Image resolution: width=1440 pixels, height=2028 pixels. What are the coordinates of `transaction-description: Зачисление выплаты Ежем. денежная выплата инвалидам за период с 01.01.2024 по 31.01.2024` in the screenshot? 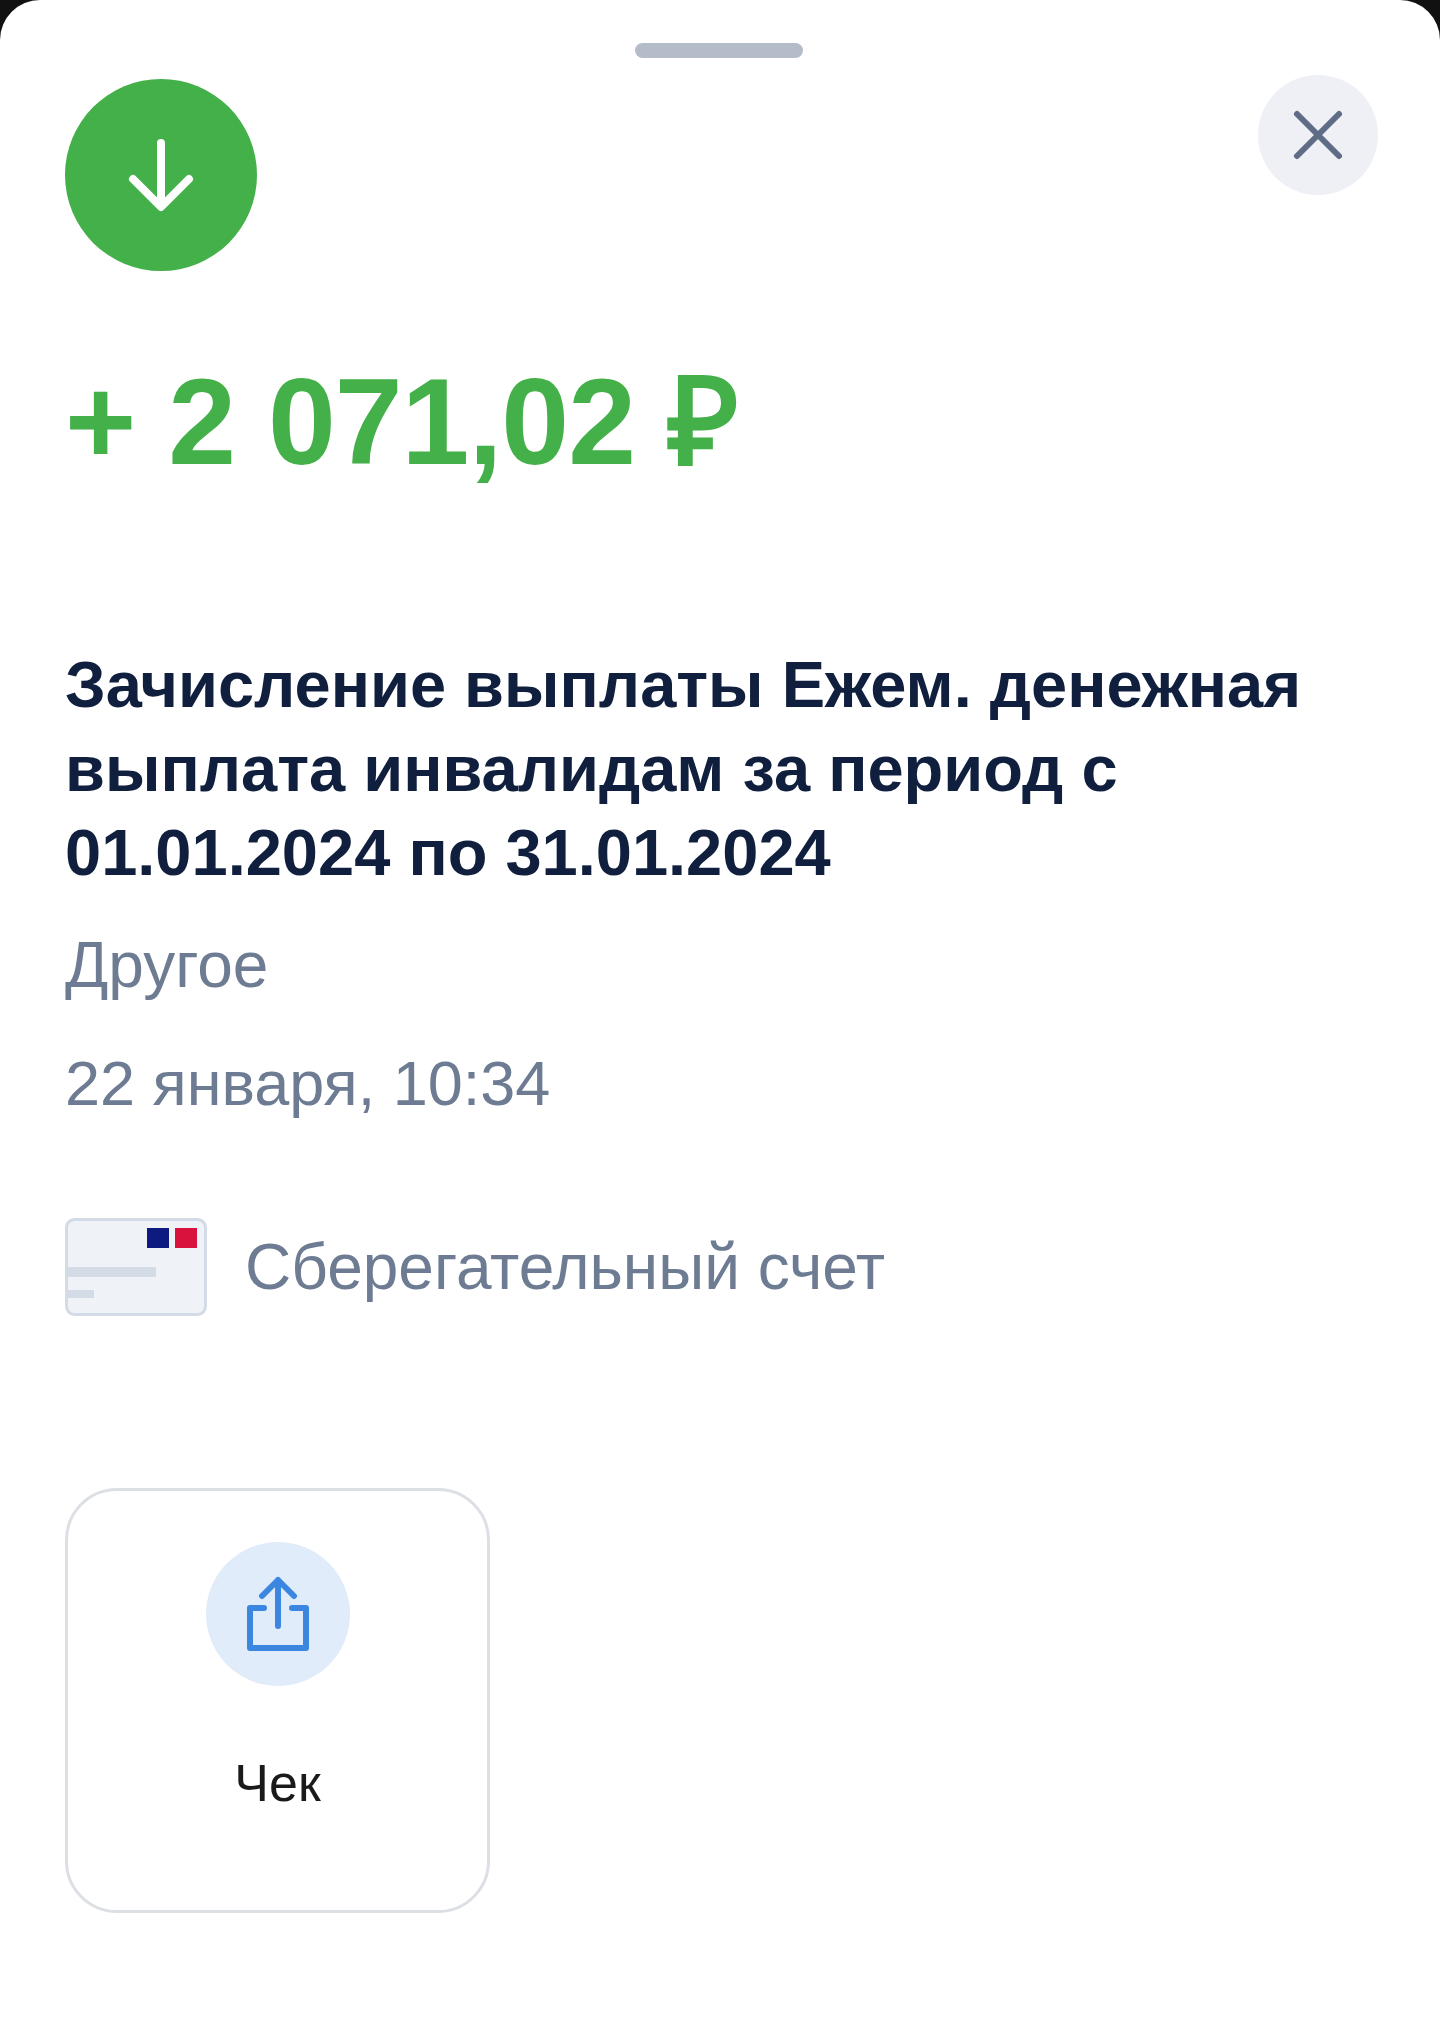 It's located at (684, 769).